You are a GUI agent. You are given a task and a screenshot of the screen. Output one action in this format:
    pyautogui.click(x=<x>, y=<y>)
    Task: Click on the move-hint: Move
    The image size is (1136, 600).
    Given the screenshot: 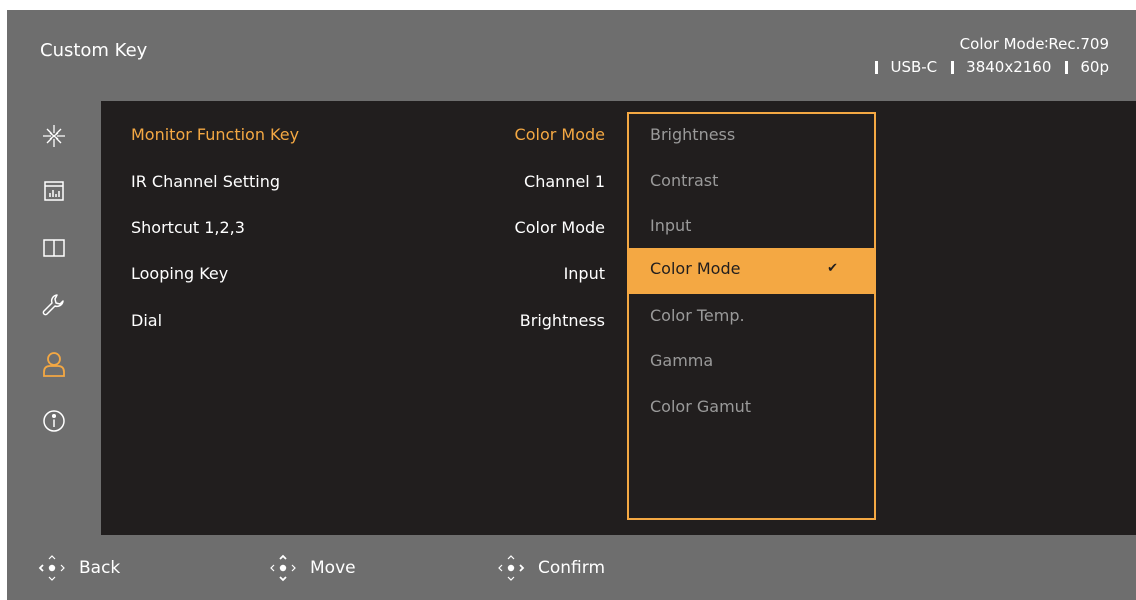 What is the action you would take?
    pyautogui.click(x=312, y=568)
    